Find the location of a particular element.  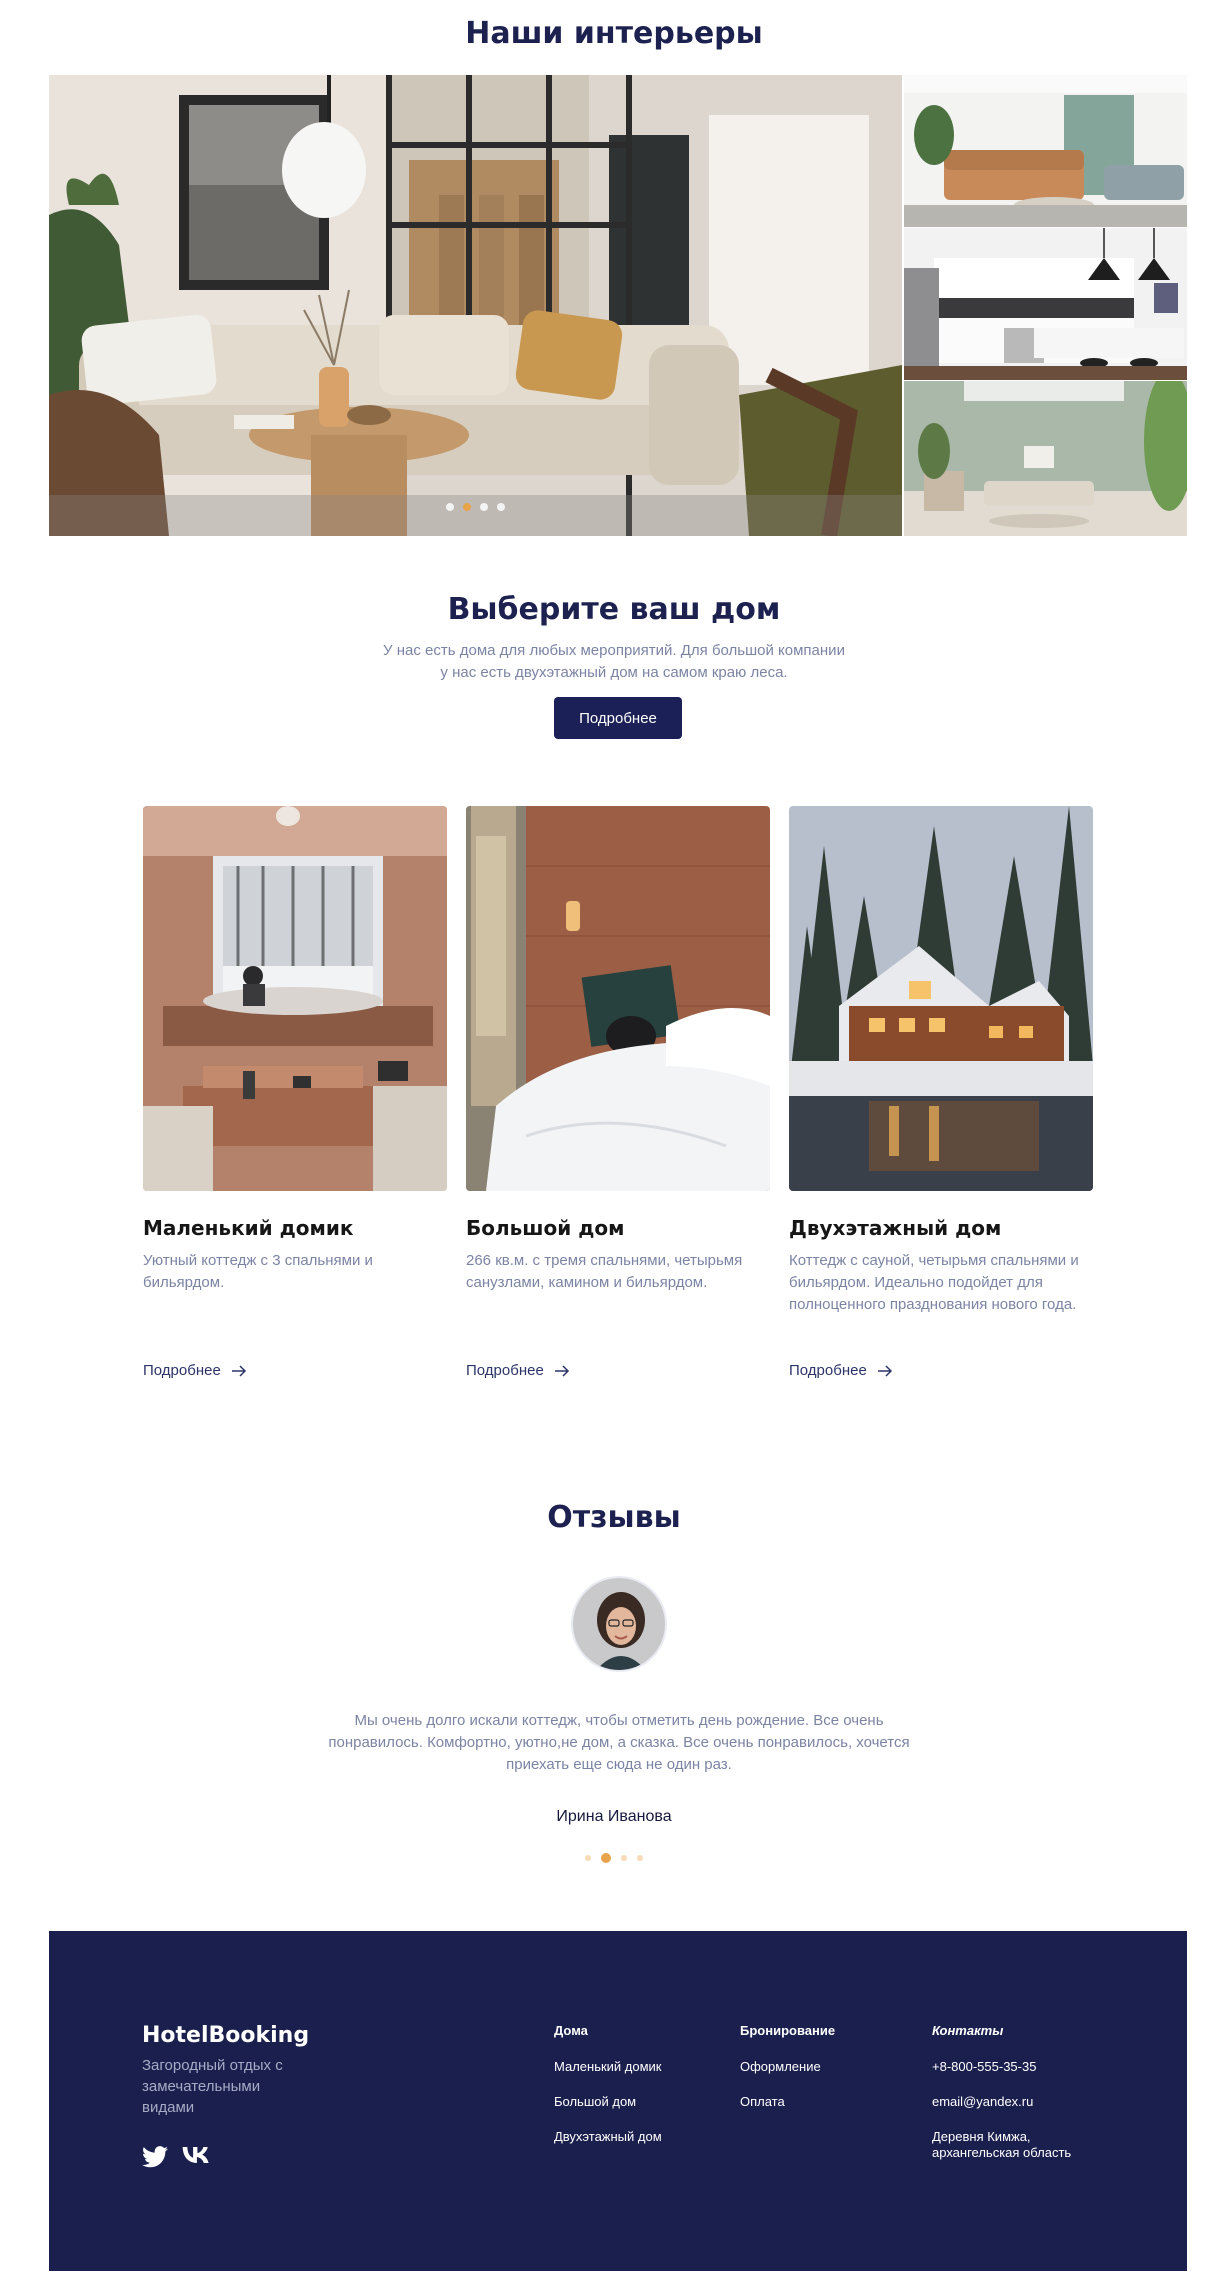

reviews-title: Отзывы is located at coordinates (614, 1517).